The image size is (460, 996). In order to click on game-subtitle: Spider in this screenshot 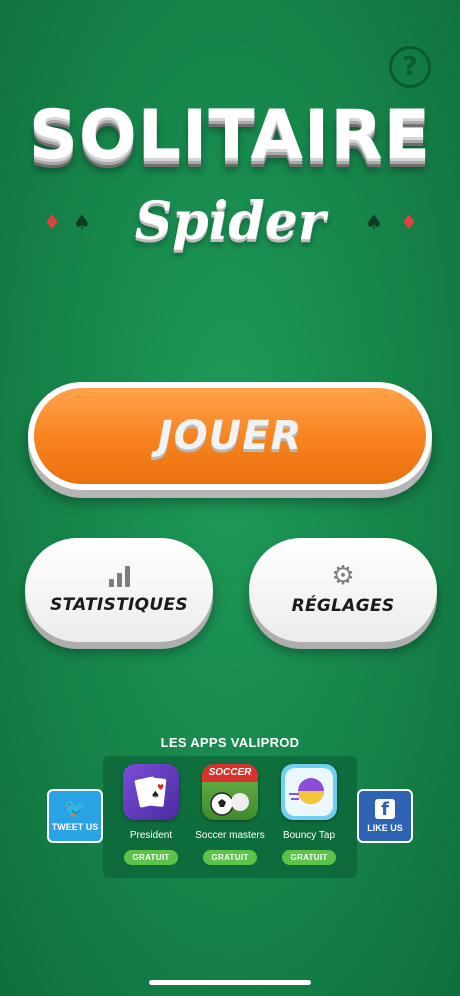, I will do `click(230, 221)`.